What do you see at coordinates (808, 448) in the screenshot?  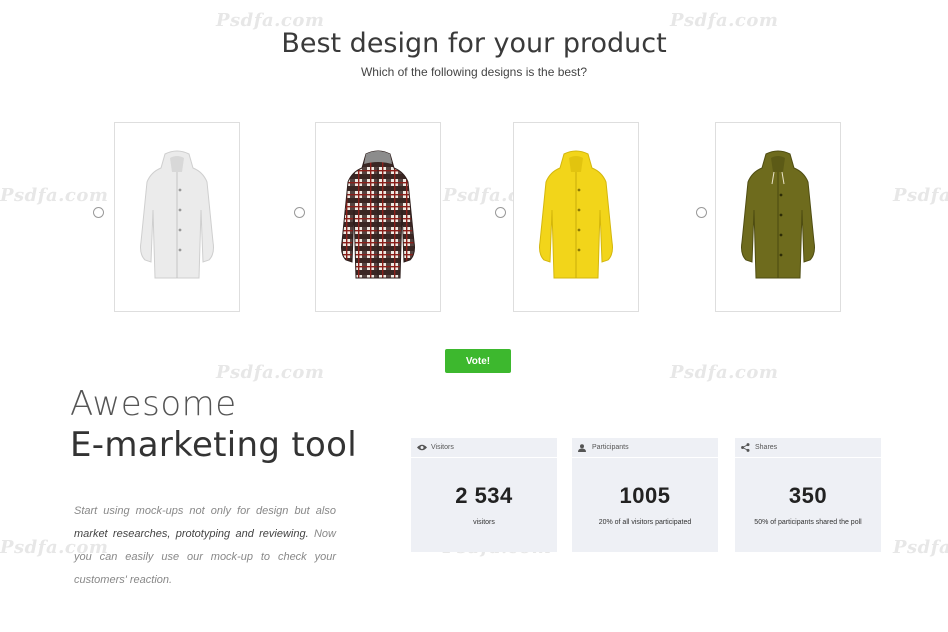 I see `stat-header: Shares` at bounding box center [808, 448].